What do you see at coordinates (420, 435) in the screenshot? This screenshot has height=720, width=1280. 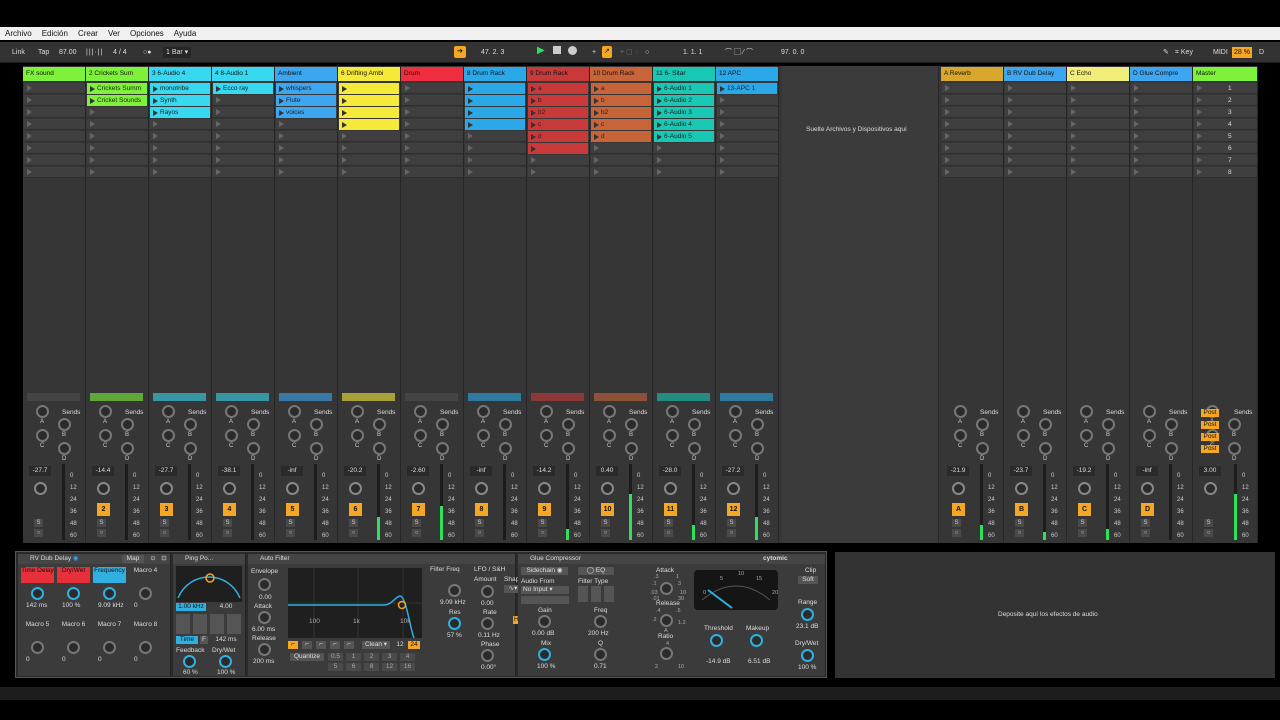 I see `track-7-send-c-knob` at bounding box center [420, 435].